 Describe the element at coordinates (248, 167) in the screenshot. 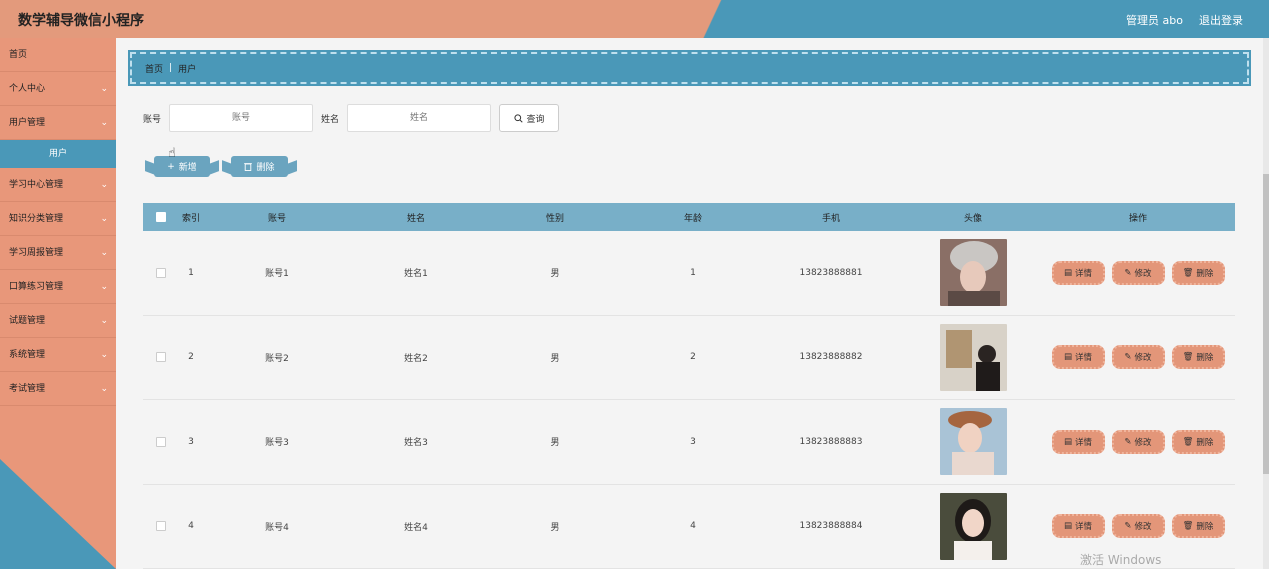

I see `trash-icon` at that location.